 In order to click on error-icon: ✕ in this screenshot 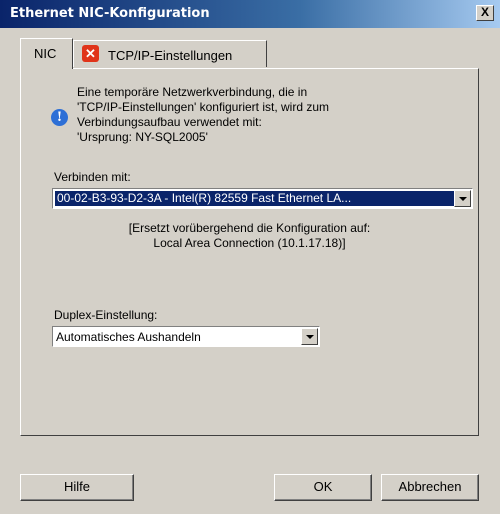, I will do `click(90, 53)`.